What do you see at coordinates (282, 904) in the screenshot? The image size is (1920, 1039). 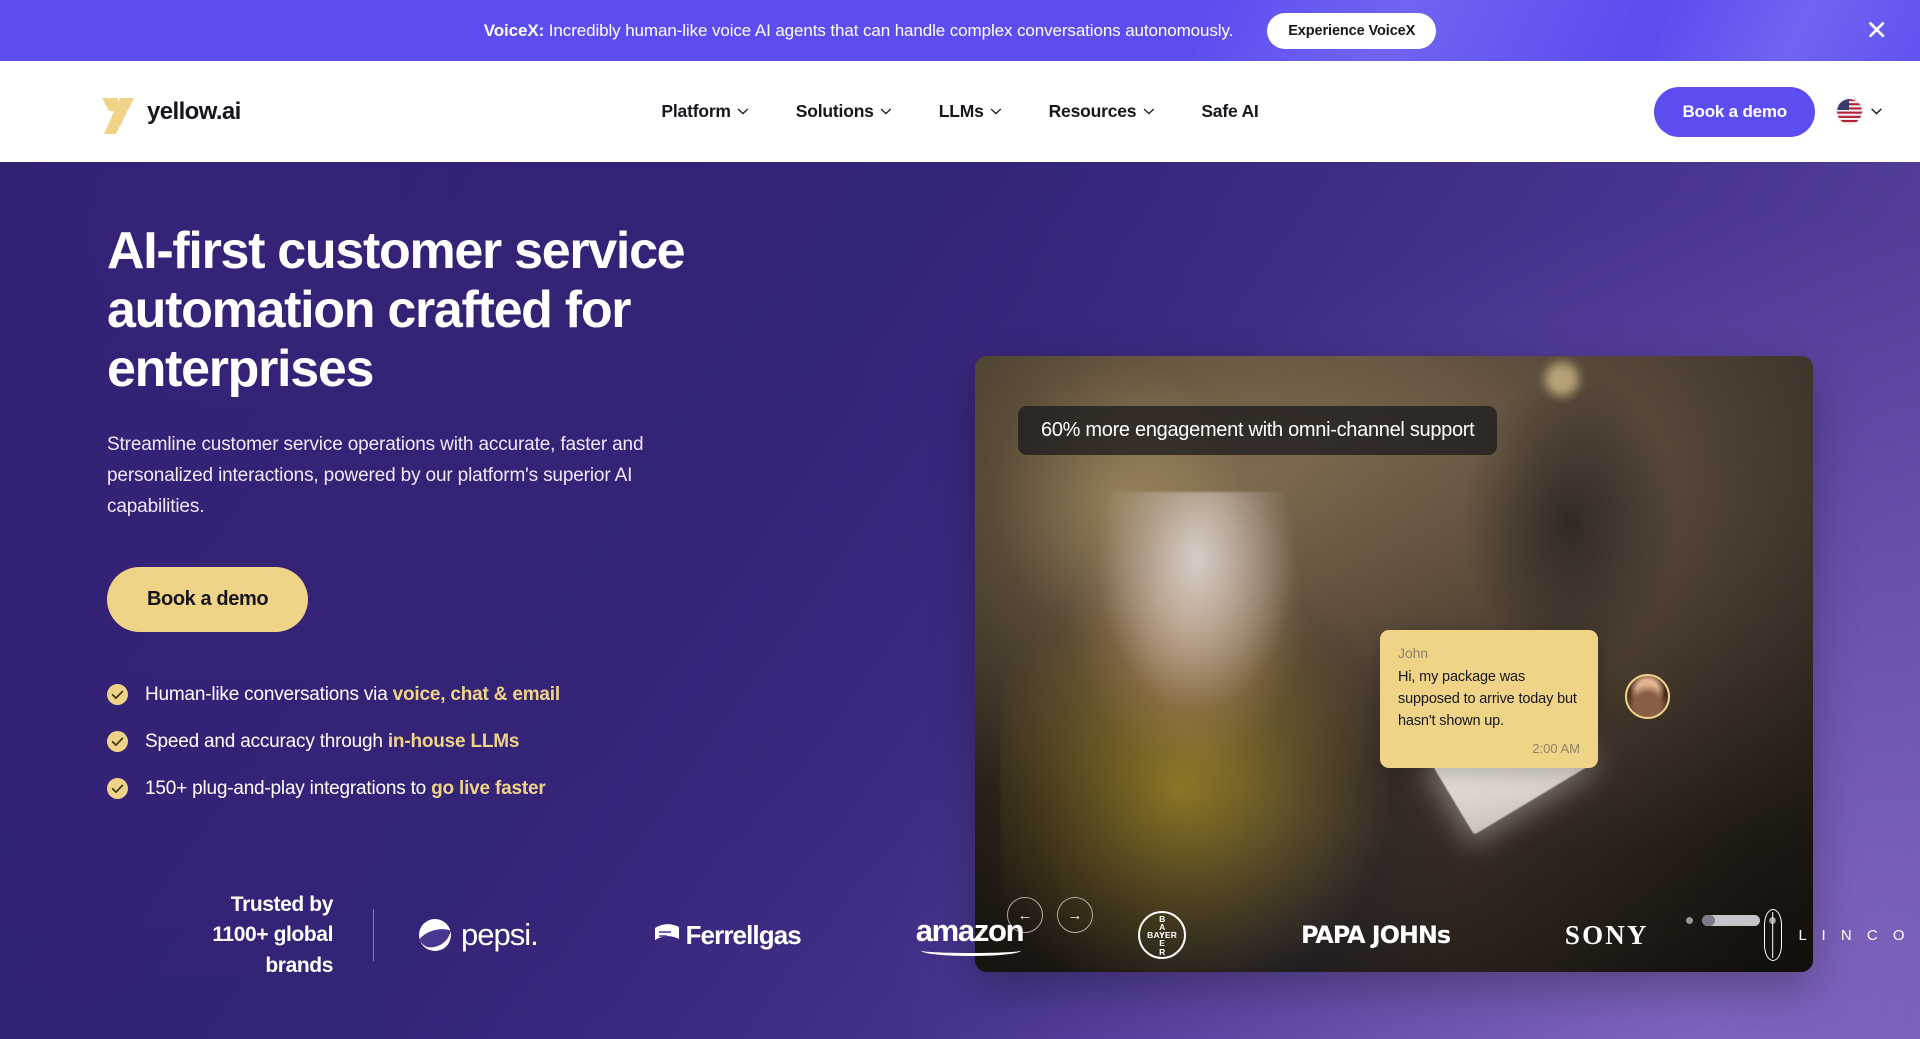 I see `trusted-by-line1: Trusted by` at bounding box center [282, 904].